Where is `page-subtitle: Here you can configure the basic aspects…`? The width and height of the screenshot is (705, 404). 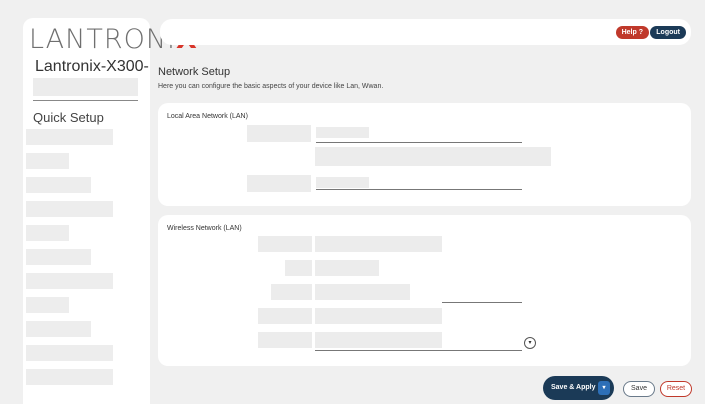 page-subtitle: Here you can configure the basic aspects… is located at coordinates (271, 86).